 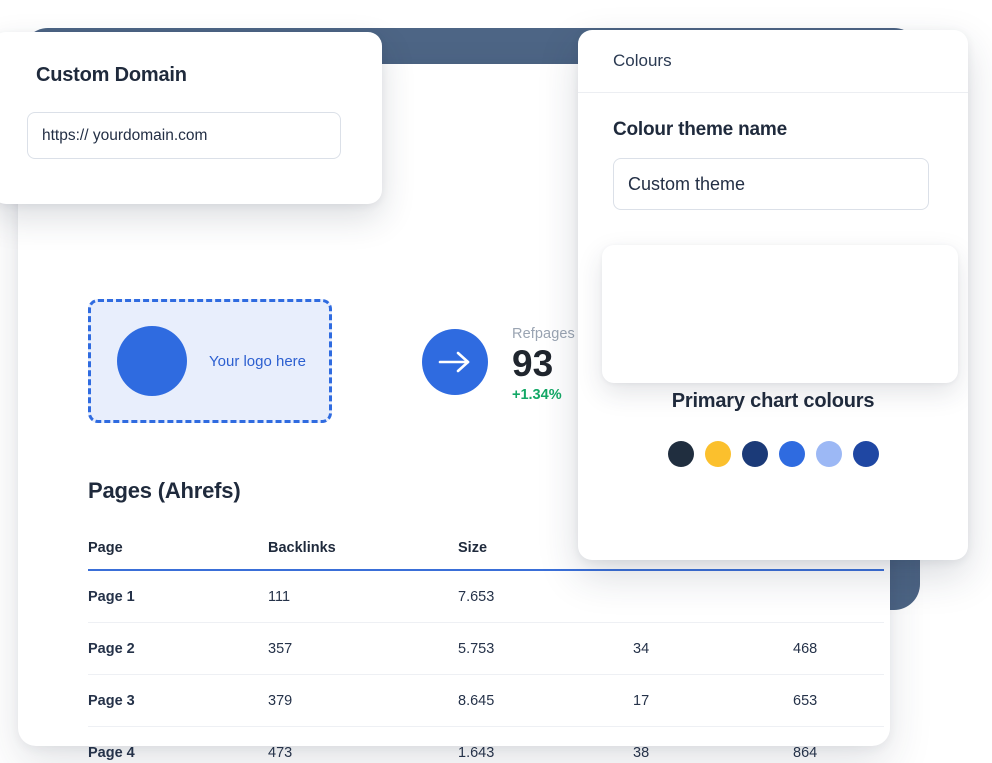 I want to click on refpages-stat: Refpages 93 +1.34%, so click(x=498, y=364).